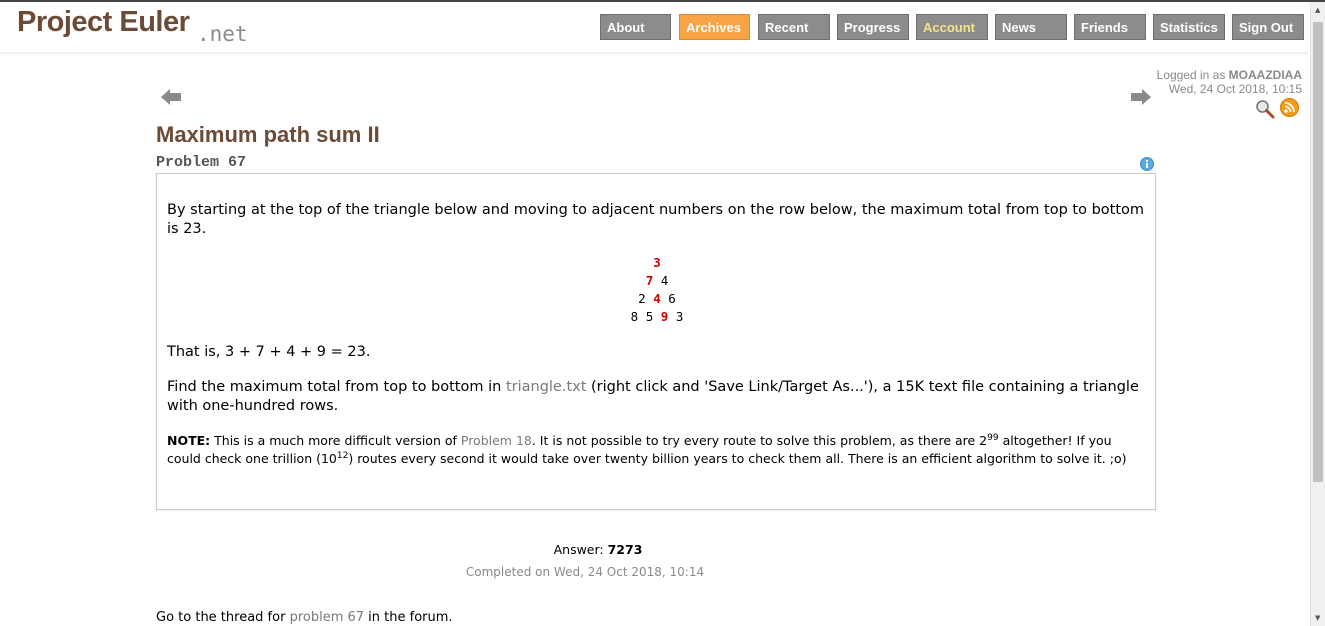 This screenshot has height=626, width=1325. Describe the element at coordinates (1265, 111) in the screenshot. I see `search-icon` at that location.